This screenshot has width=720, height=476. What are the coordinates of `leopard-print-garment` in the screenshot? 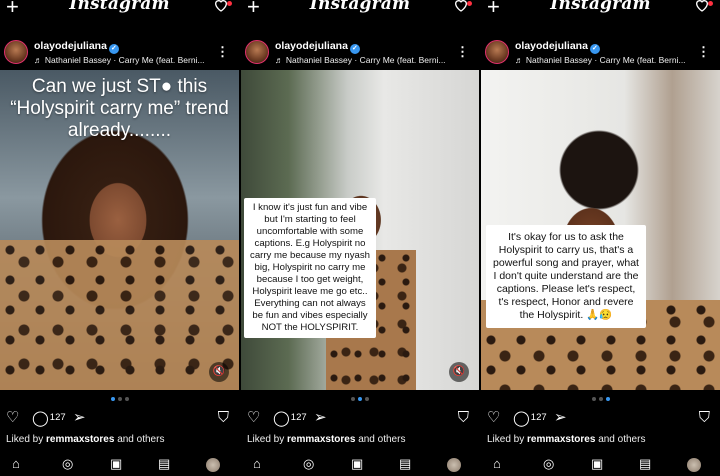 It's located at (119, 315).